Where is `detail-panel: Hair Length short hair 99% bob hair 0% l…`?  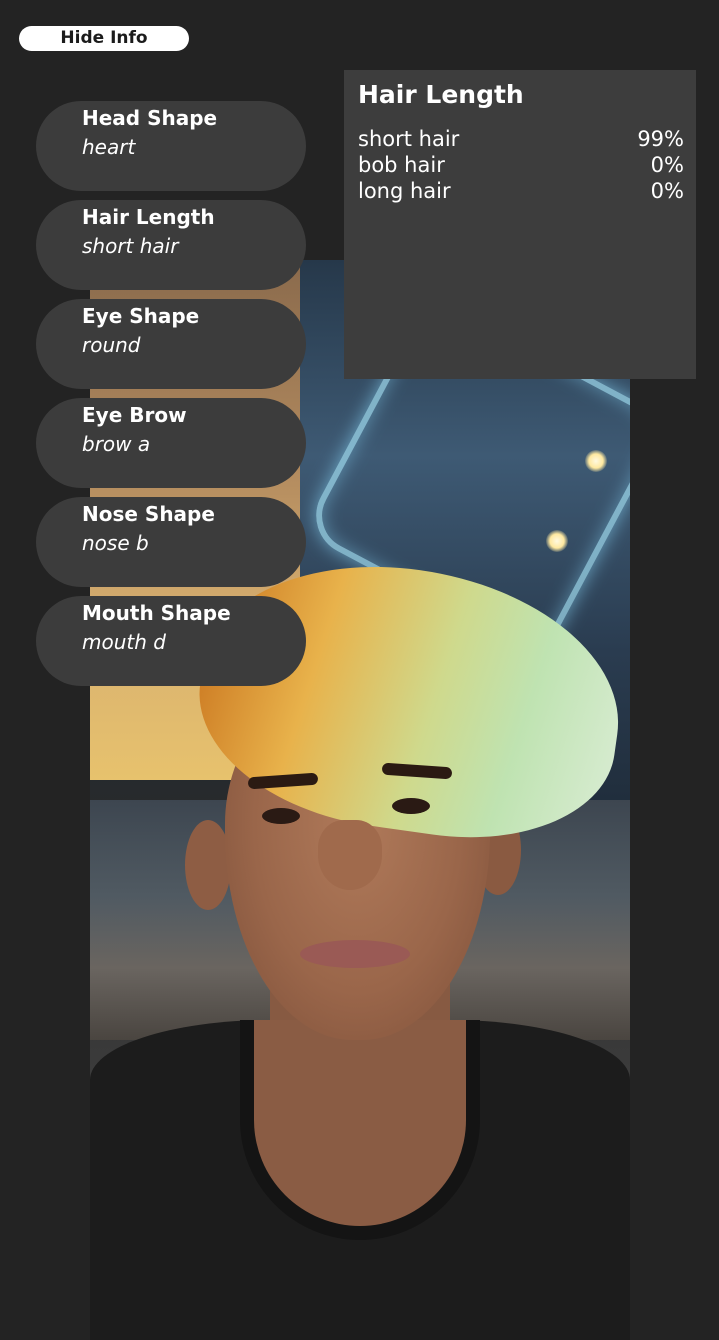 detail-panel: Hair Length short hair 99% bob hair 0% l… is located at coordinates (520, 224).